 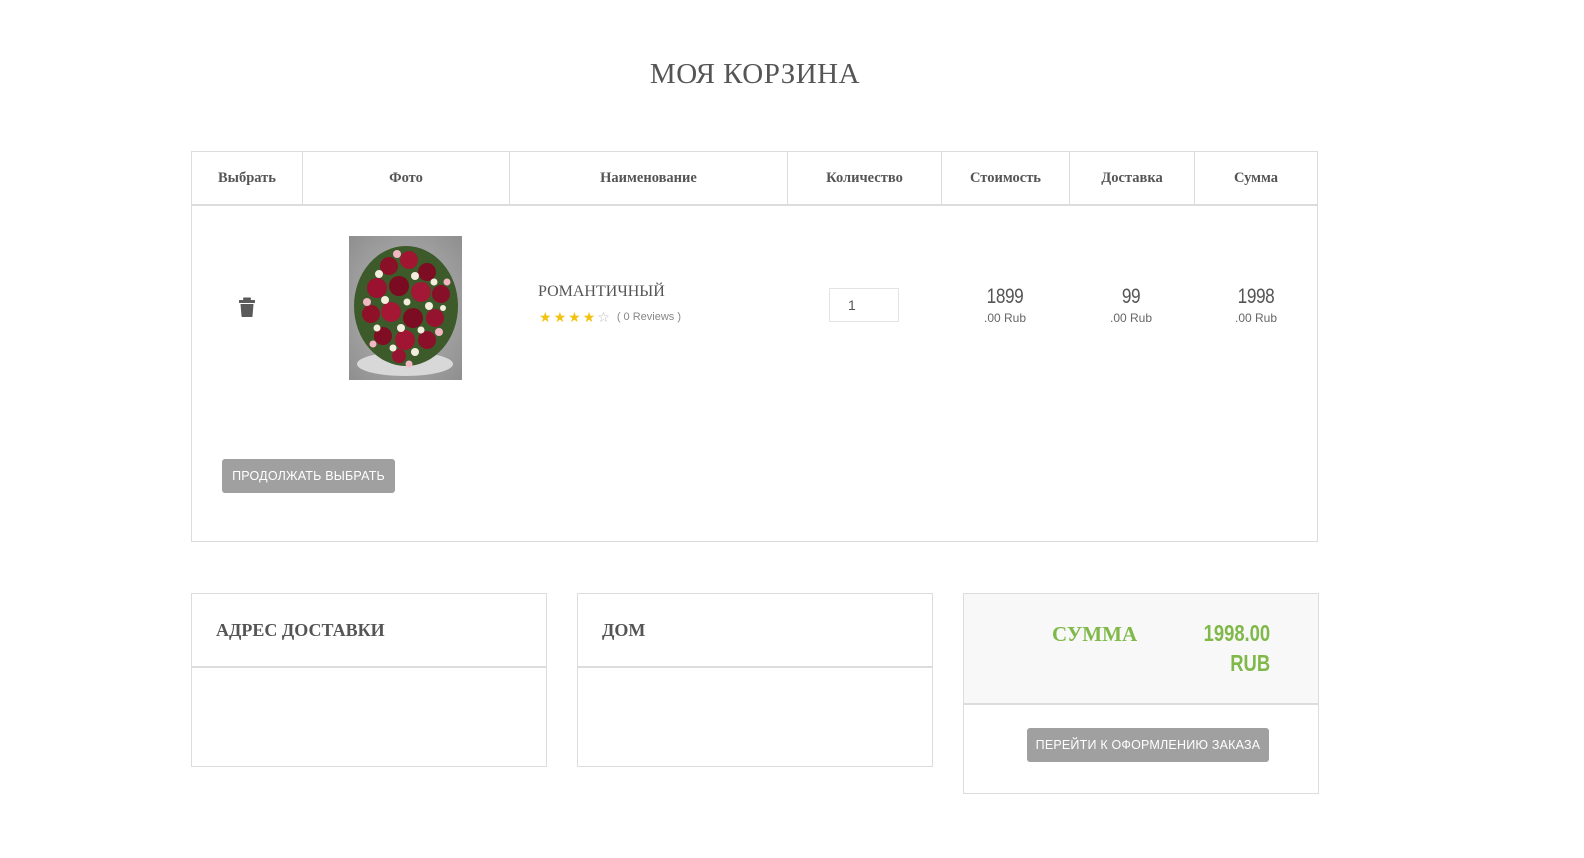 I want to click on row-total: 1998 .00 Rub, so click(x=1256, y=305).